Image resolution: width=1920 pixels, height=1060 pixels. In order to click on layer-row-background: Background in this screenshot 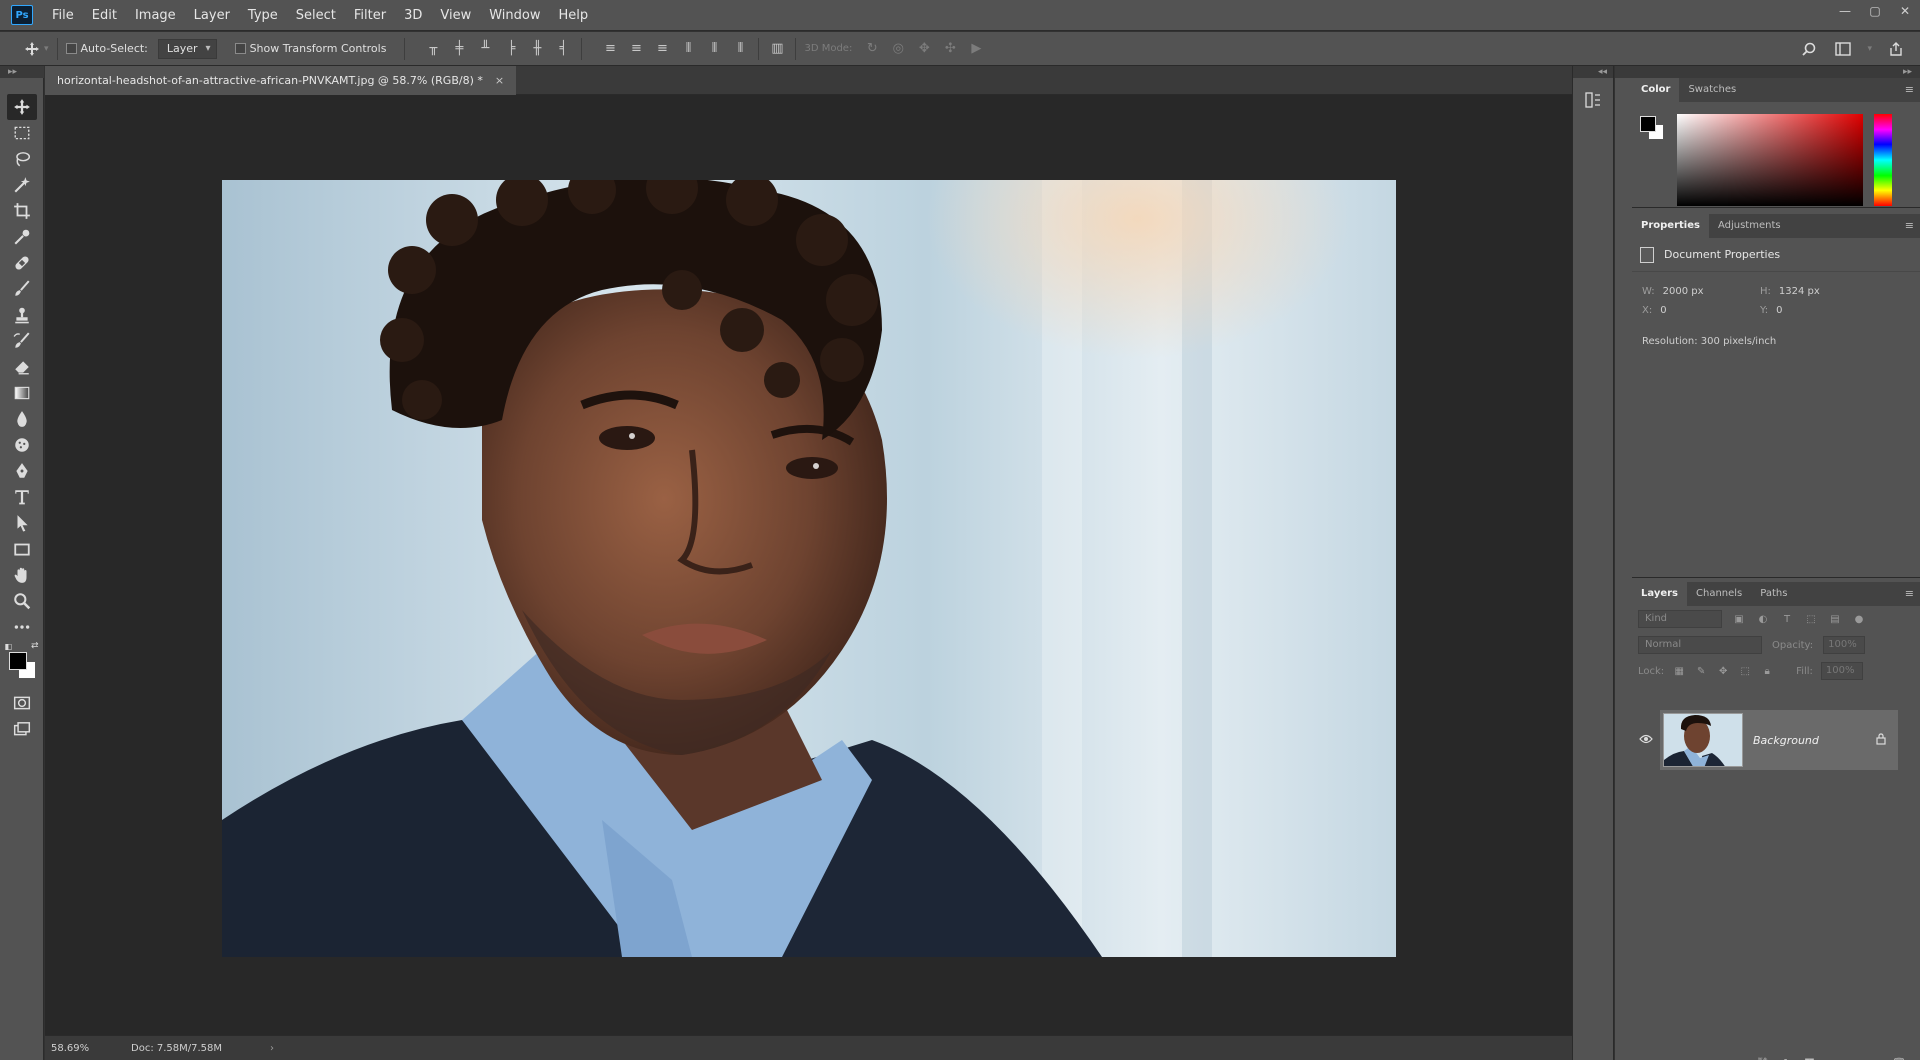, I will do `click(1776, 740)`.